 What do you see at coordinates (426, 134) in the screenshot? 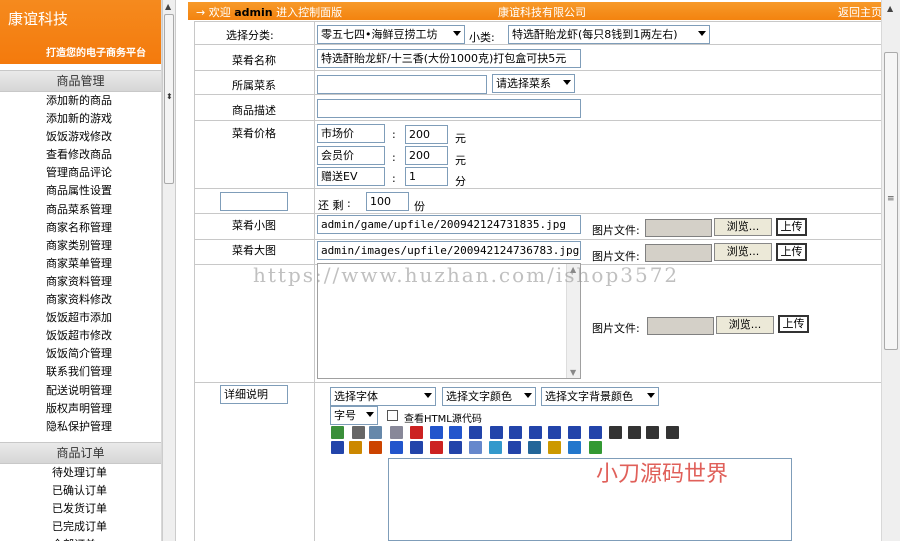
I see `market-price-field: 200` at bounding box center [426, 134].